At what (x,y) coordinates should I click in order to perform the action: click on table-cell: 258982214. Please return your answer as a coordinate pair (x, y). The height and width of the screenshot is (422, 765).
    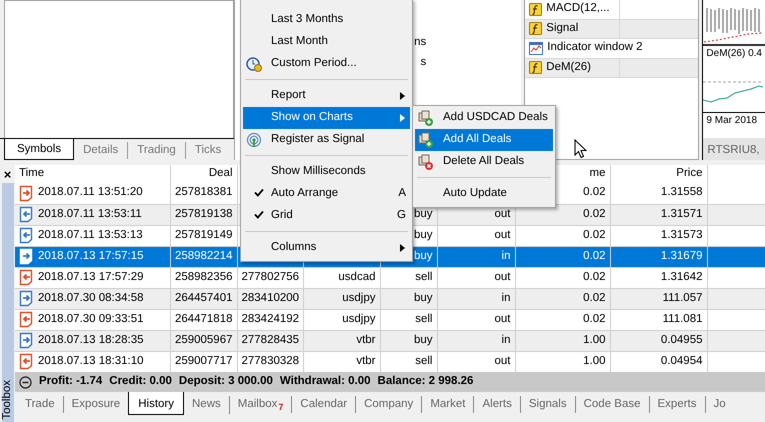
    Looking at the image, I should click on (203, 256).